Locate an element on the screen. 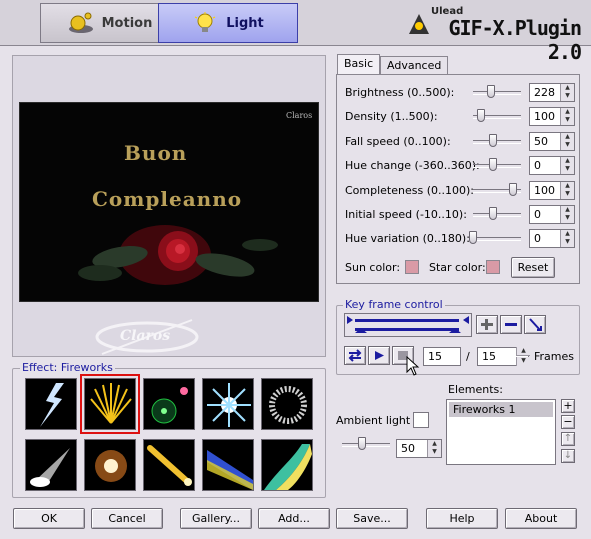  param-label: Hue variation (0..180): is located at coordinates (407, 239).